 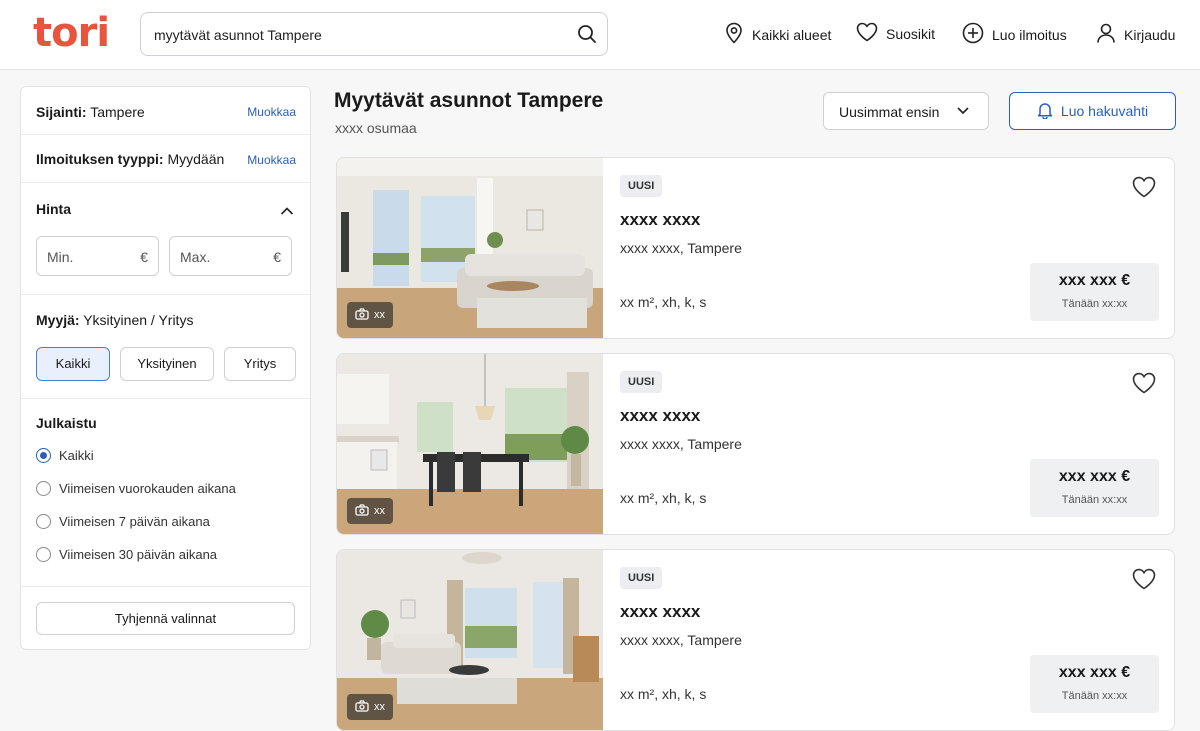 What do you see at coordinates (260, 364) in the screenshot?
I see `seller-option-company: Yritys` at bounding box center [260, 364].